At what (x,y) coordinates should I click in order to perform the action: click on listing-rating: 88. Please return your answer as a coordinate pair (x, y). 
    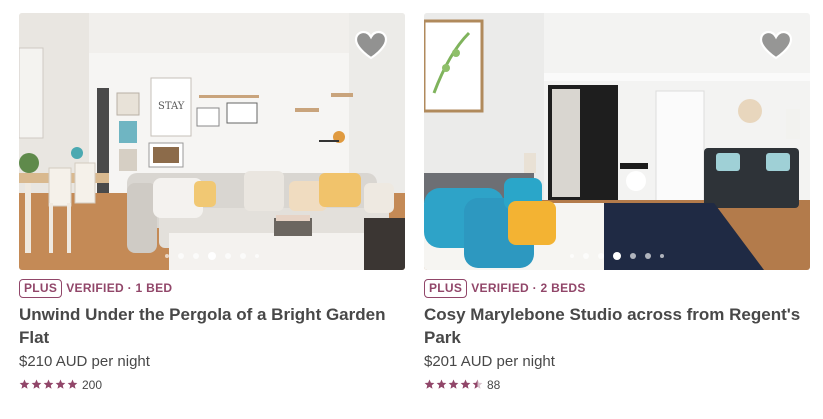
    Looking at the image, I should click on (617, 384).